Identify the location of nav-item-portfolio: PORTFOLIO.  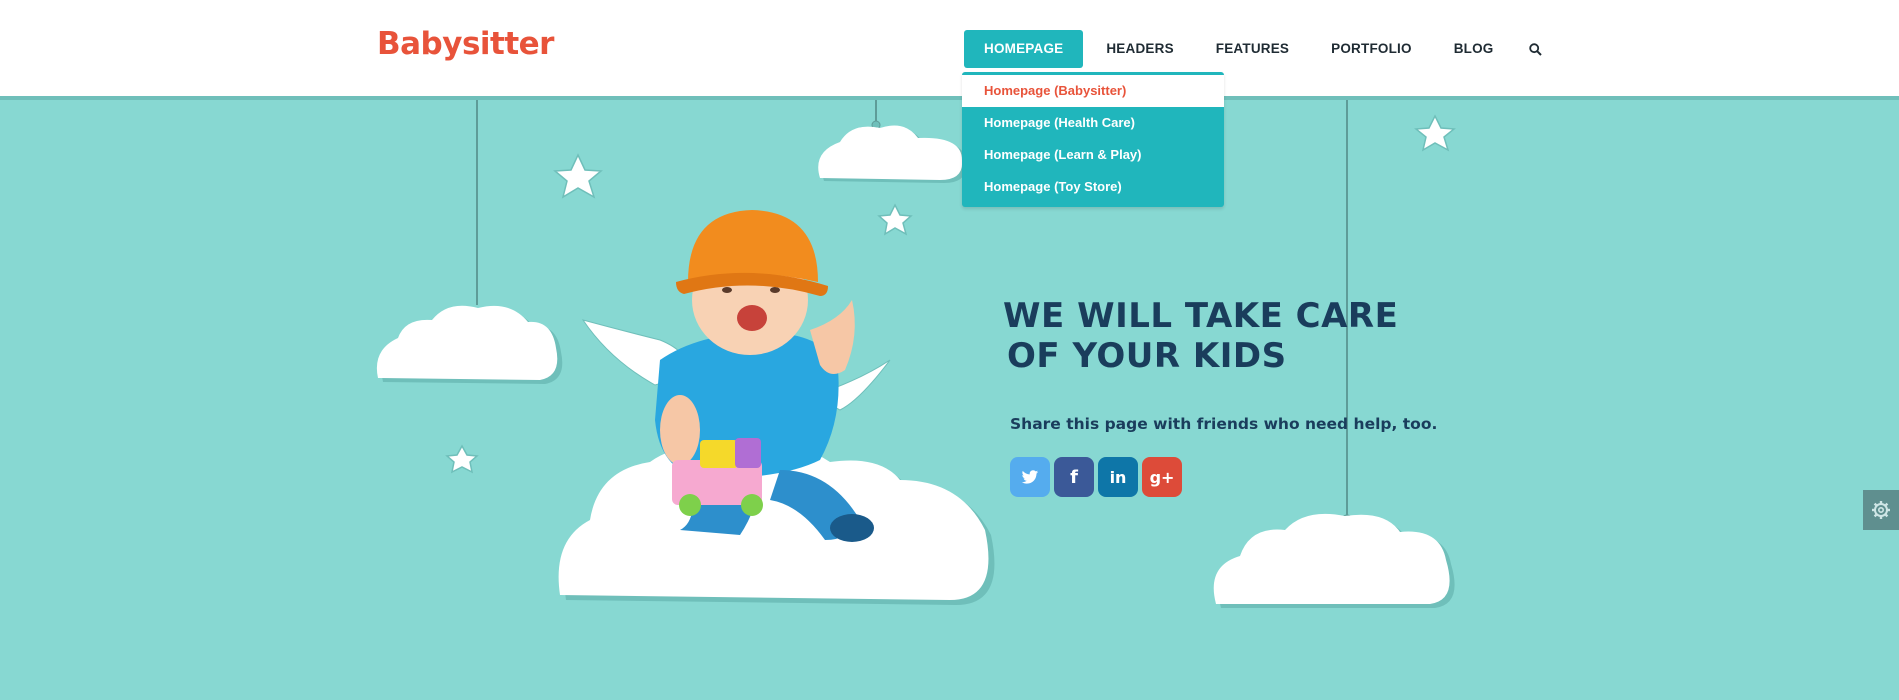
(1371, 49).